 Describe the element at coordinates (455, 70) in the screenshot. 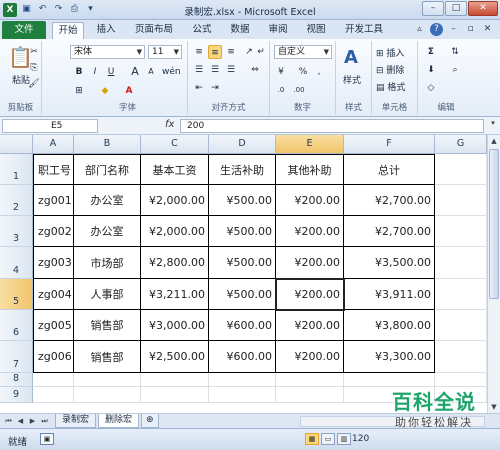

I see `find-select-icon: ⌕` at that location.